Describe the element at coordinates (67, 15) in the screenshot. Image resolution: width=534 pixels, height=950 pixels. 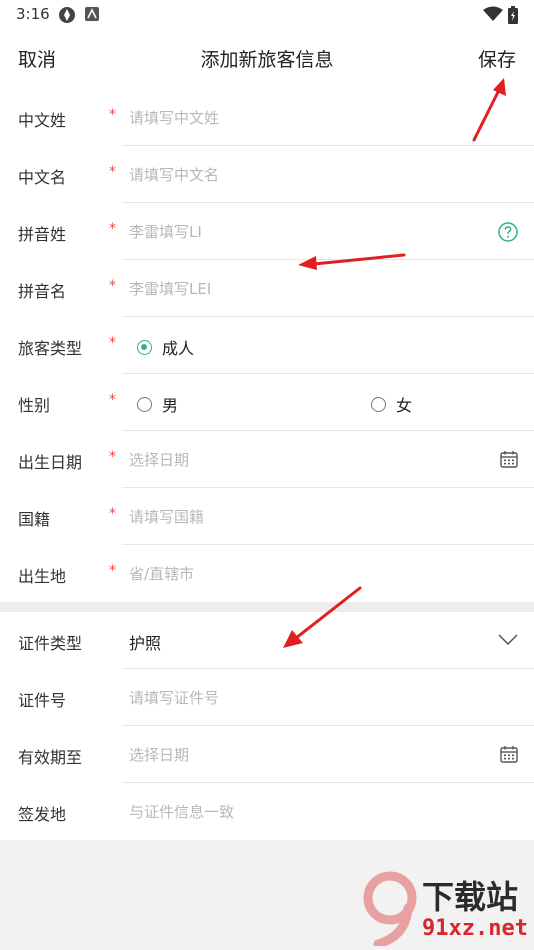
I see `app-notification-icon` at that location.